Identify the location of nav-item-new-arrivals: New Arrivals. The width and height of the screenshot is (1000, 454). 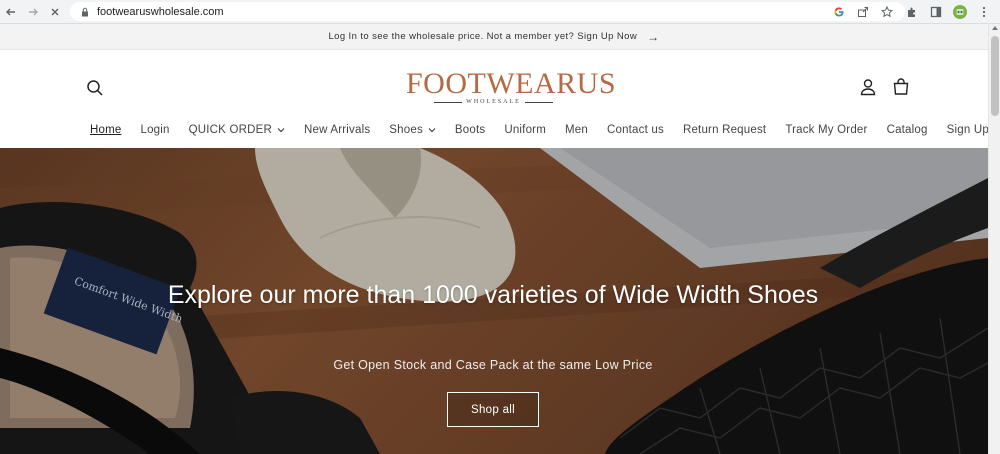
(337, 130).